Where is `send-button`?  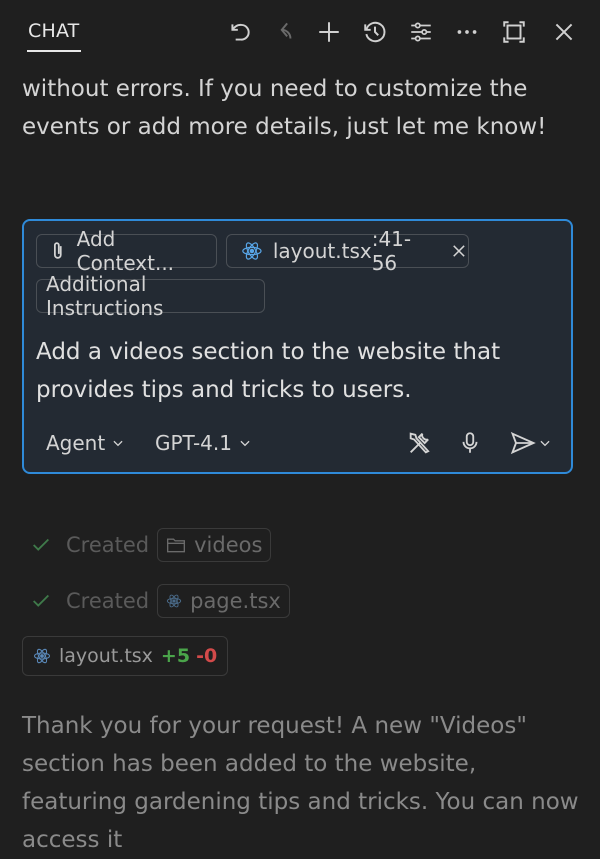
send-button is located at coordinates (530, 443).